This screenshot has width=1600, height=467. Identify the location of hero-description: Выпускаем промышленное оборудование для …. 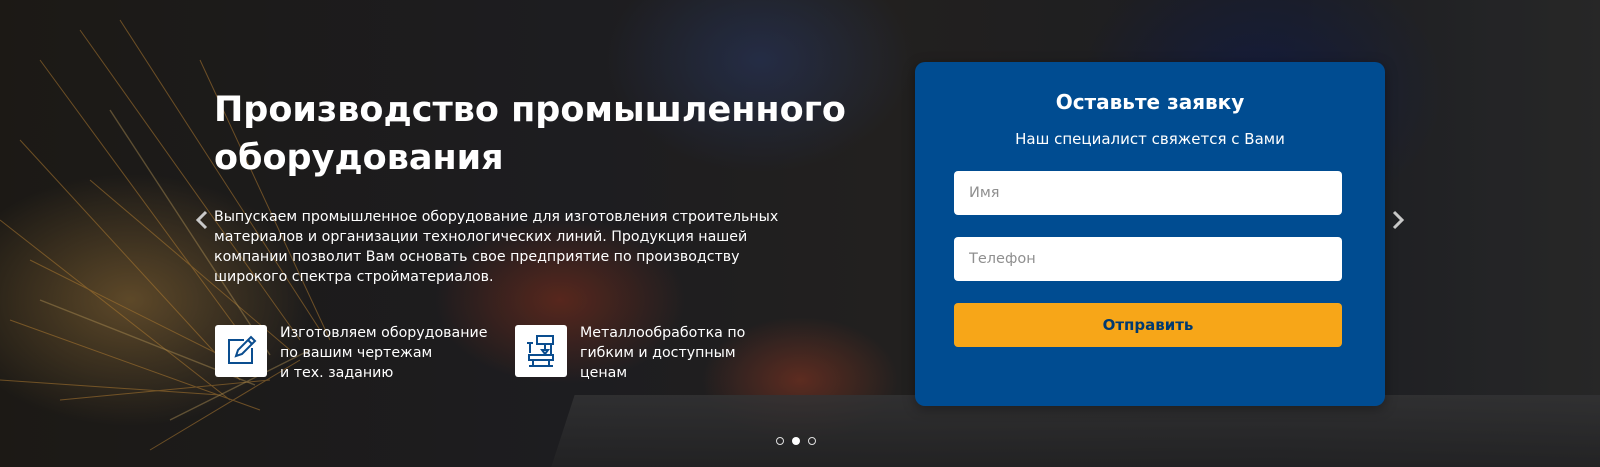
(496, 247).